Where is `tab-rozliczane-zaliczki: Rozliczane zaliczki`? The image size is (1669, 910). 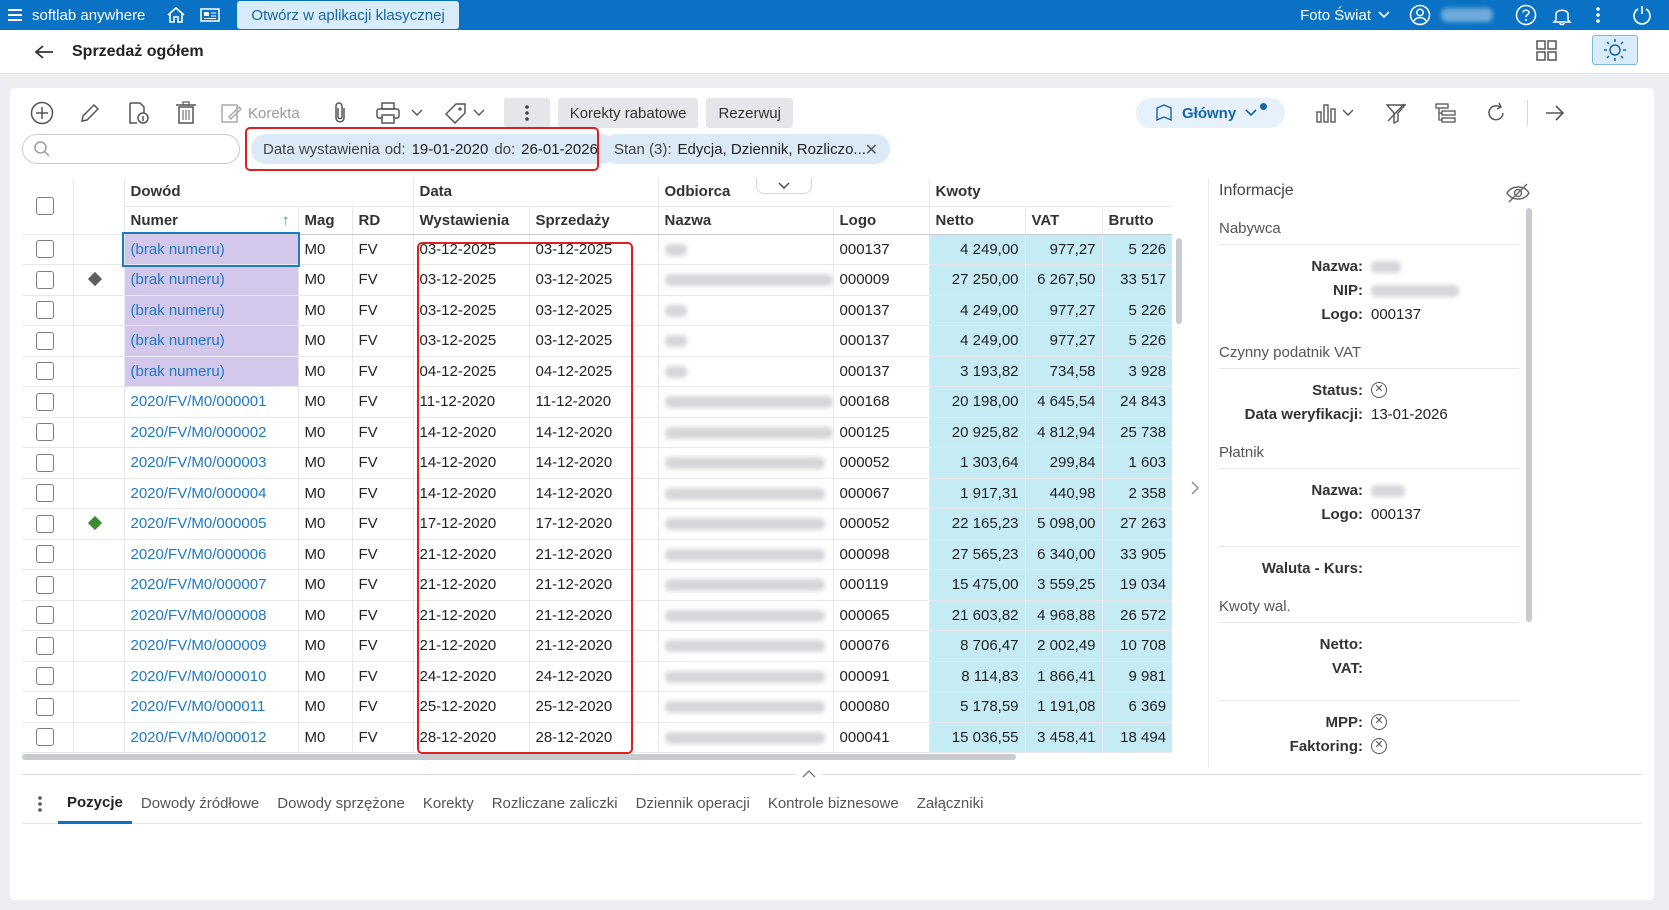 tab-rozliczane-zaliczki: Rozliczane zaliczki is located at coordinates (555, 804).